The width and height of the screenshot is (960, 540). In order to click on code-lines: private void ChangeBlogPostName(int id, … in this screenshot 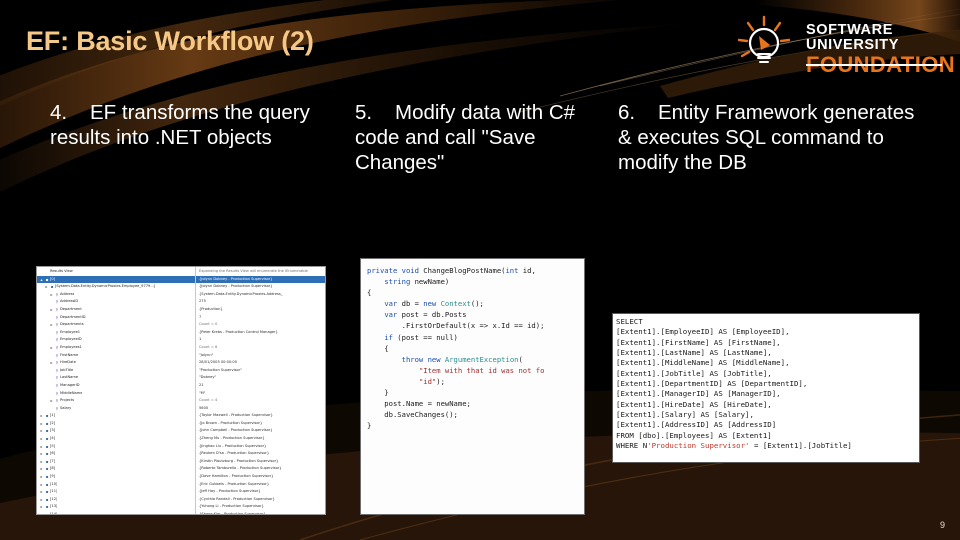, I will do `click(475, 348)`.